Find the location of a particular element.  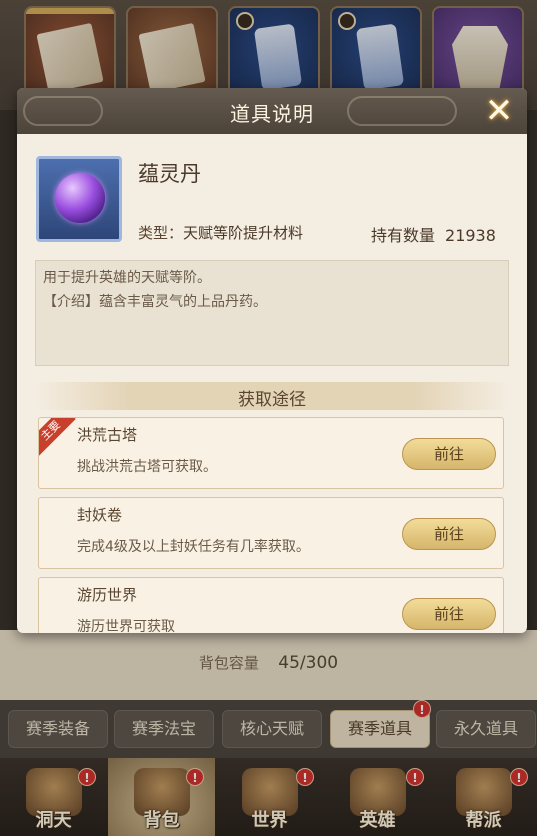

dialog-title: 道具说明 is located at coordinates (272, 114).